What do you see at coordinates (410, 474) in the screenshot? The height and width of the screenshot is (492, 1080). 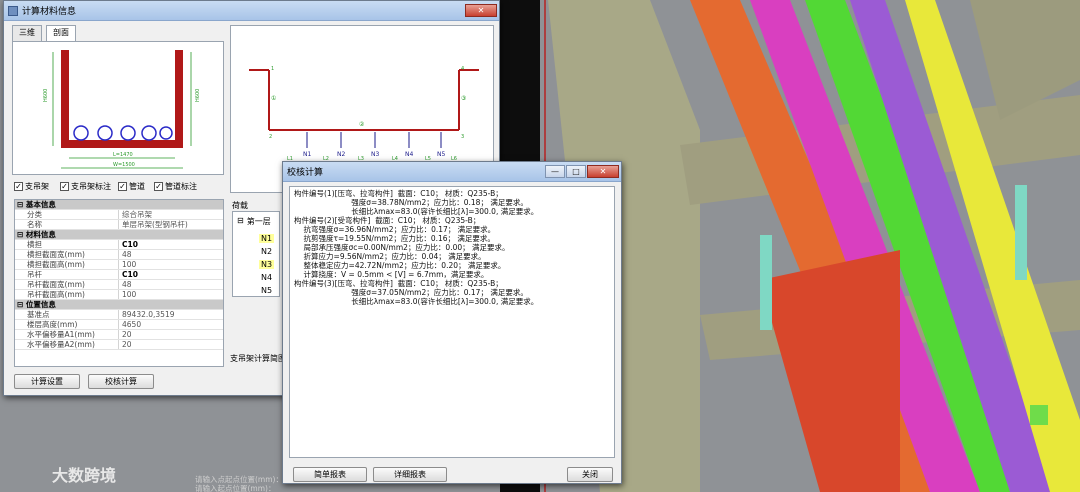 I see `detail-report-button: 详细报表` at bounding box center [410, 474].